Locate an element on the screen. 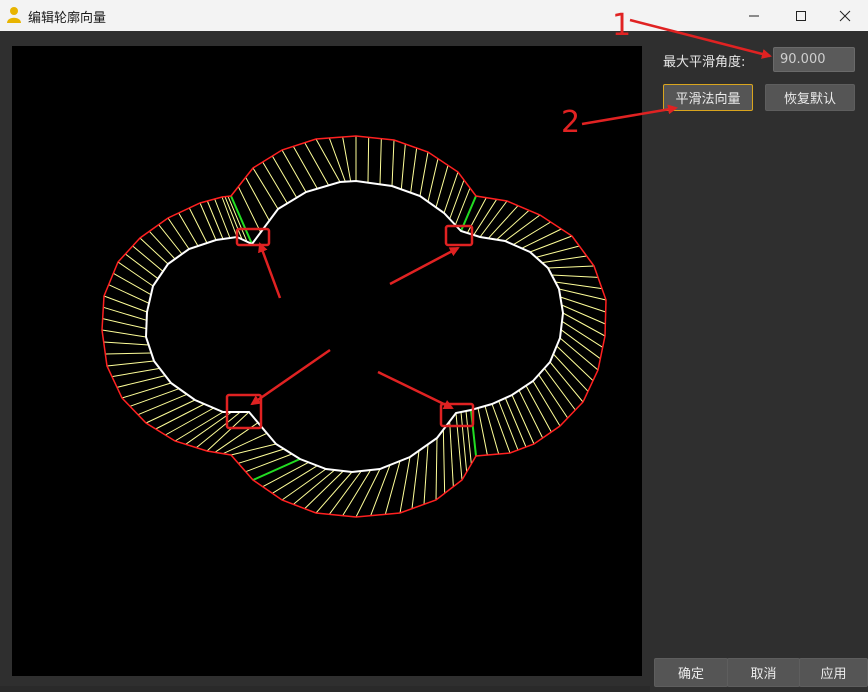 This screenshot has width=868, height=692. max-smooth-angle-input is located at coordinates (814, 59).